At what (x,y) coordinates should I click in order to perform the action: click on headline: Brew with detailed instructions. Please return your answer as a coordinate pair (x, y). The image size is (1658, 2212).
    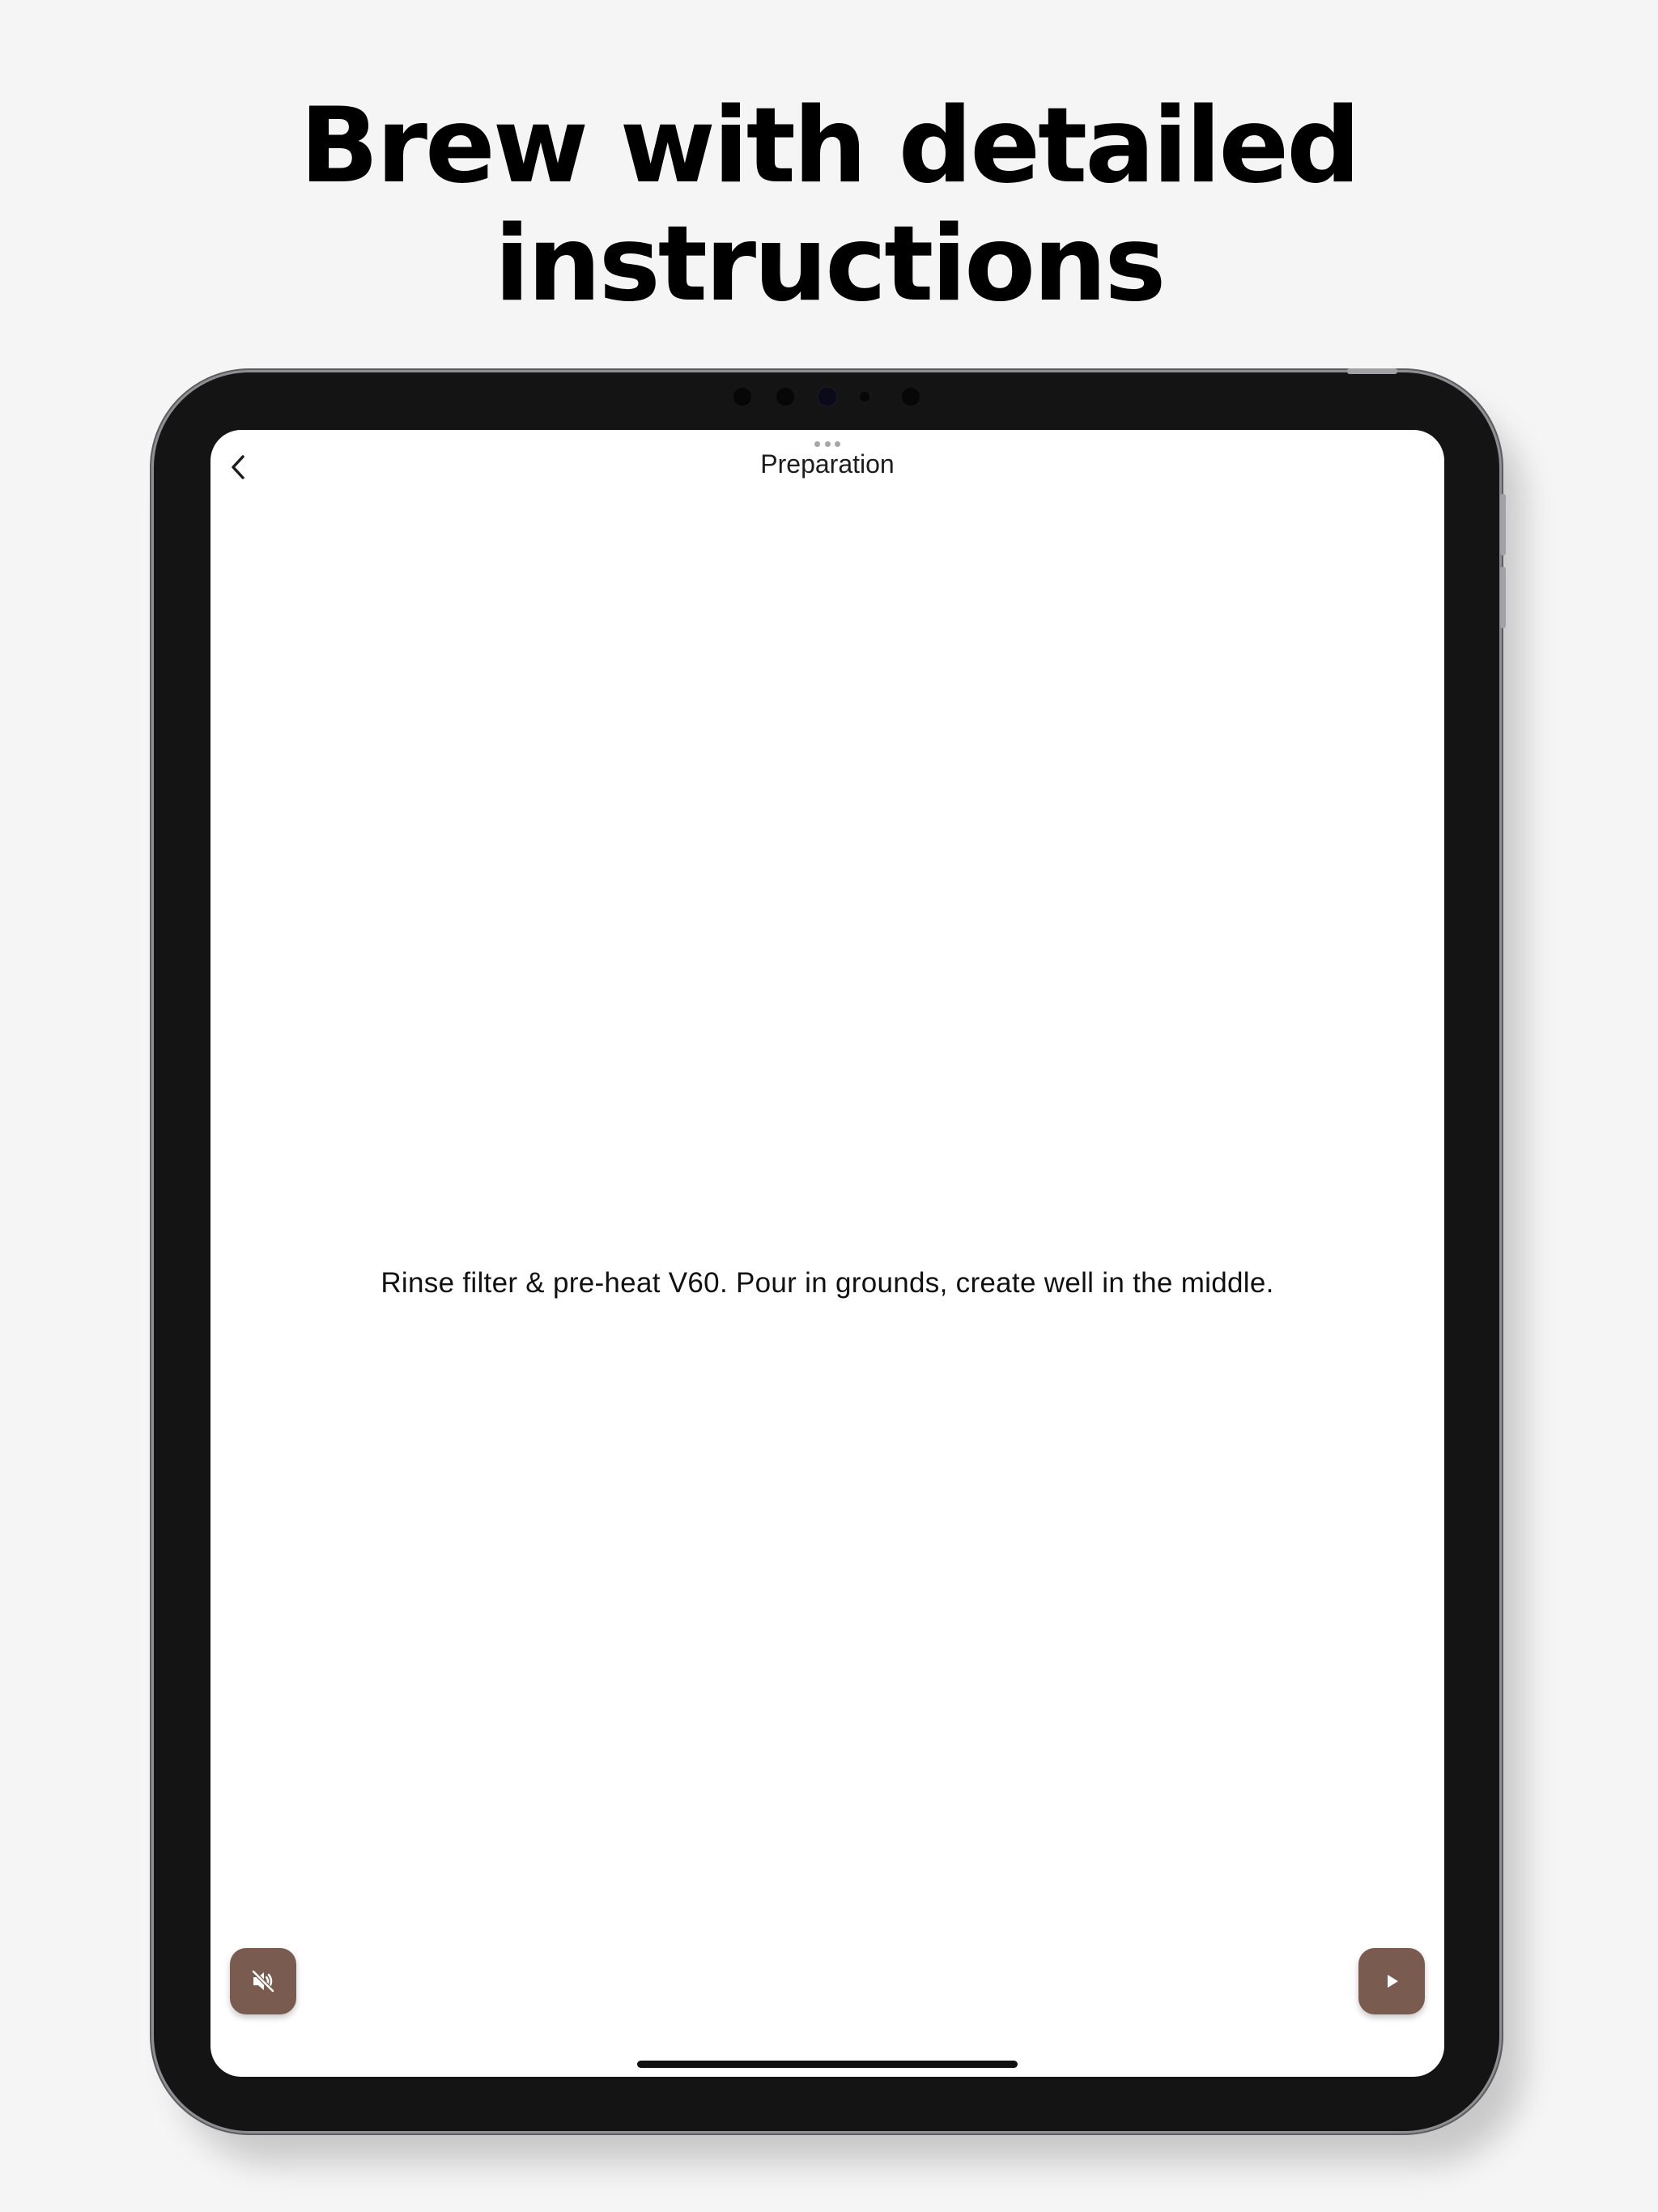
    Looking at the image, I should click on (829, 206).